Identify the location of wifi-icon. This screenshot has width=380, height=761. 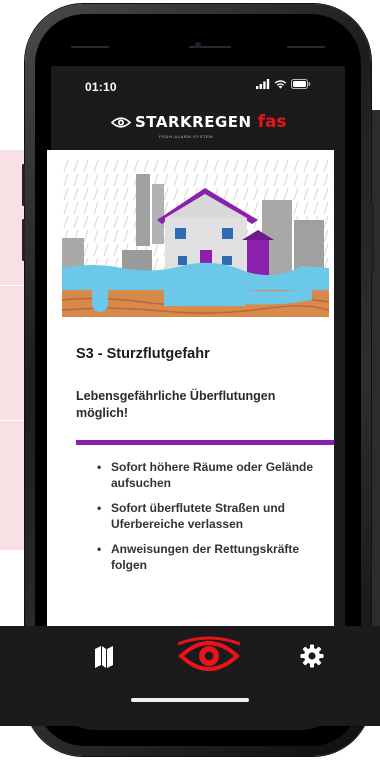
(280, 84).